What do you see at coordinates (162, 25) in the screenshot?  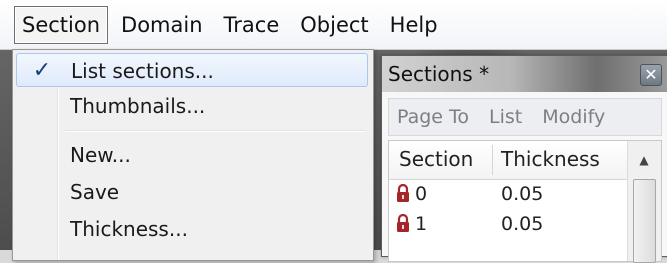 I see `menu-domain: Domain` at bounding box center [162, 25].